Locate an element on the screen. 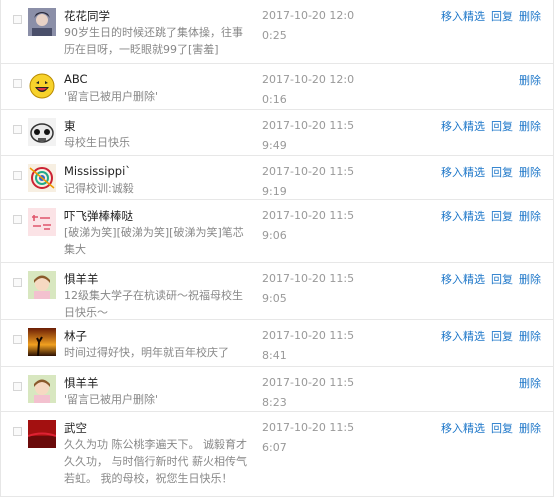 Image resolution: width=554 pixels, height=497 pixels. message-row: 東母校生日快乐 2017-10-20 11:59:49 移入精选 回复 删除 is located at coordinates (277, 133).